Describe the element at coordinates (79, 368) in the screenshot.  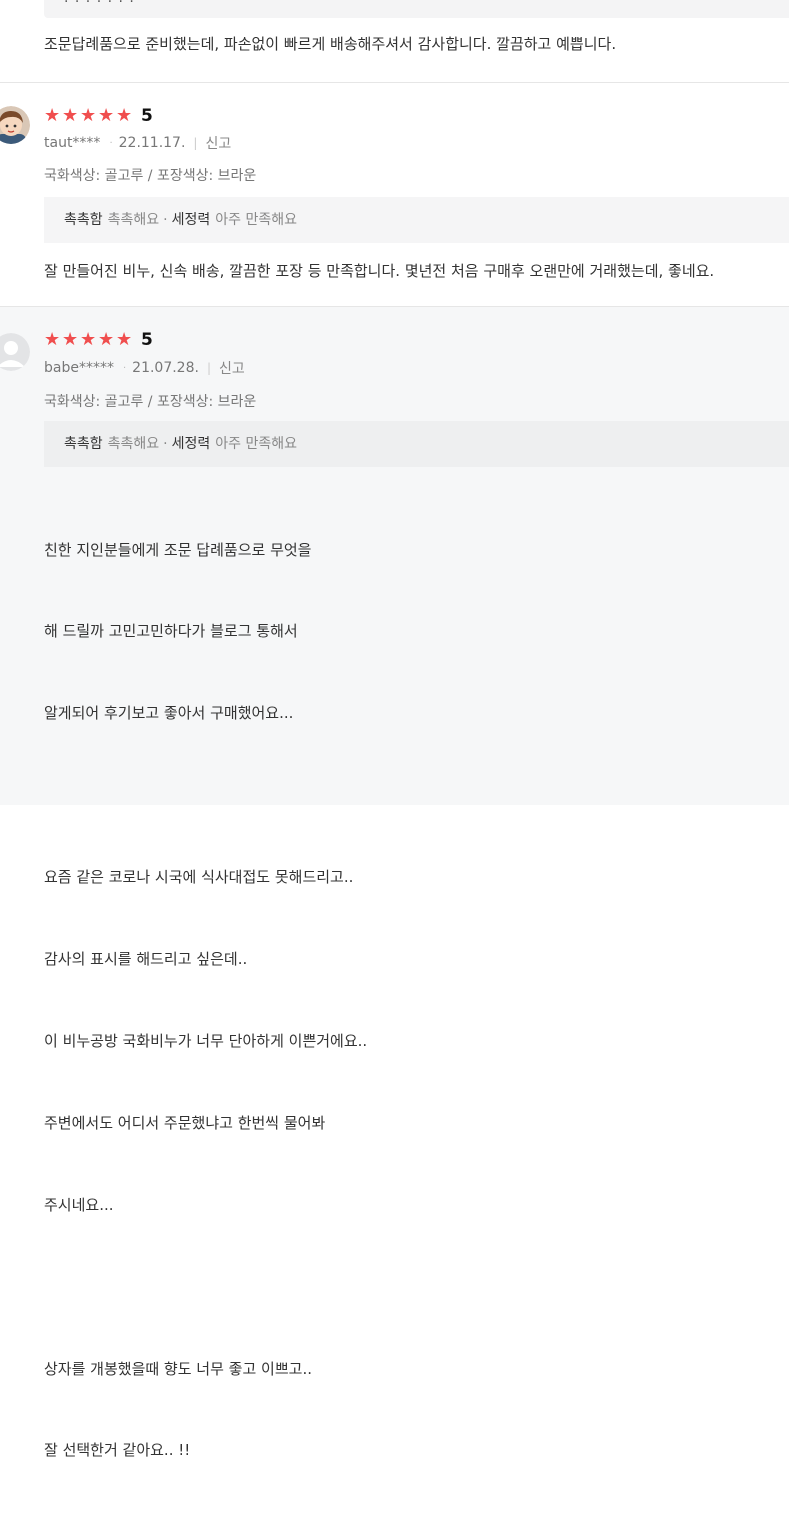
I see `reviewer-id: babe*****` at that location.